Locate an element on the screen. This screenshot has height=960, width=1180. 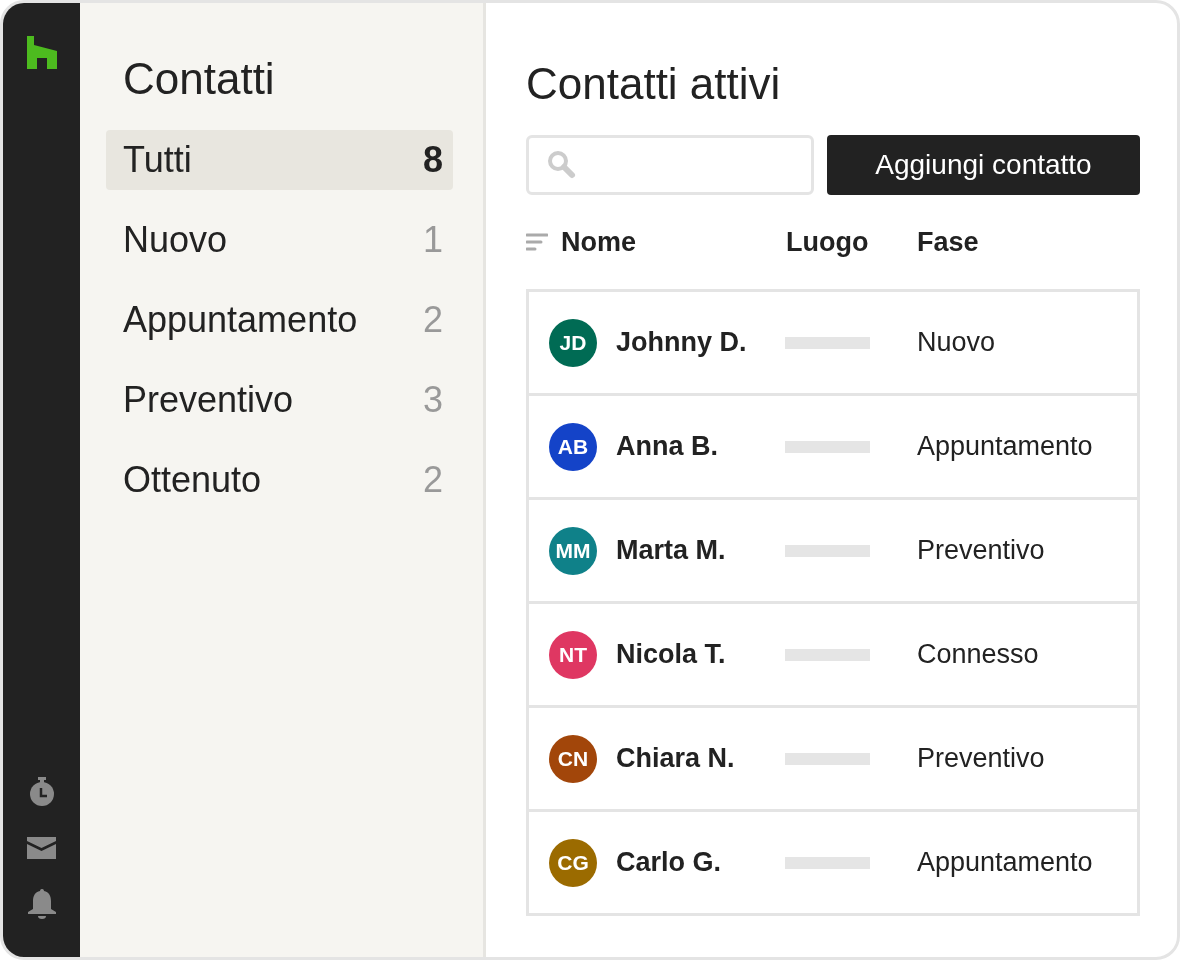
contact-name: Johnny D. is located at coordinates (682, 343).